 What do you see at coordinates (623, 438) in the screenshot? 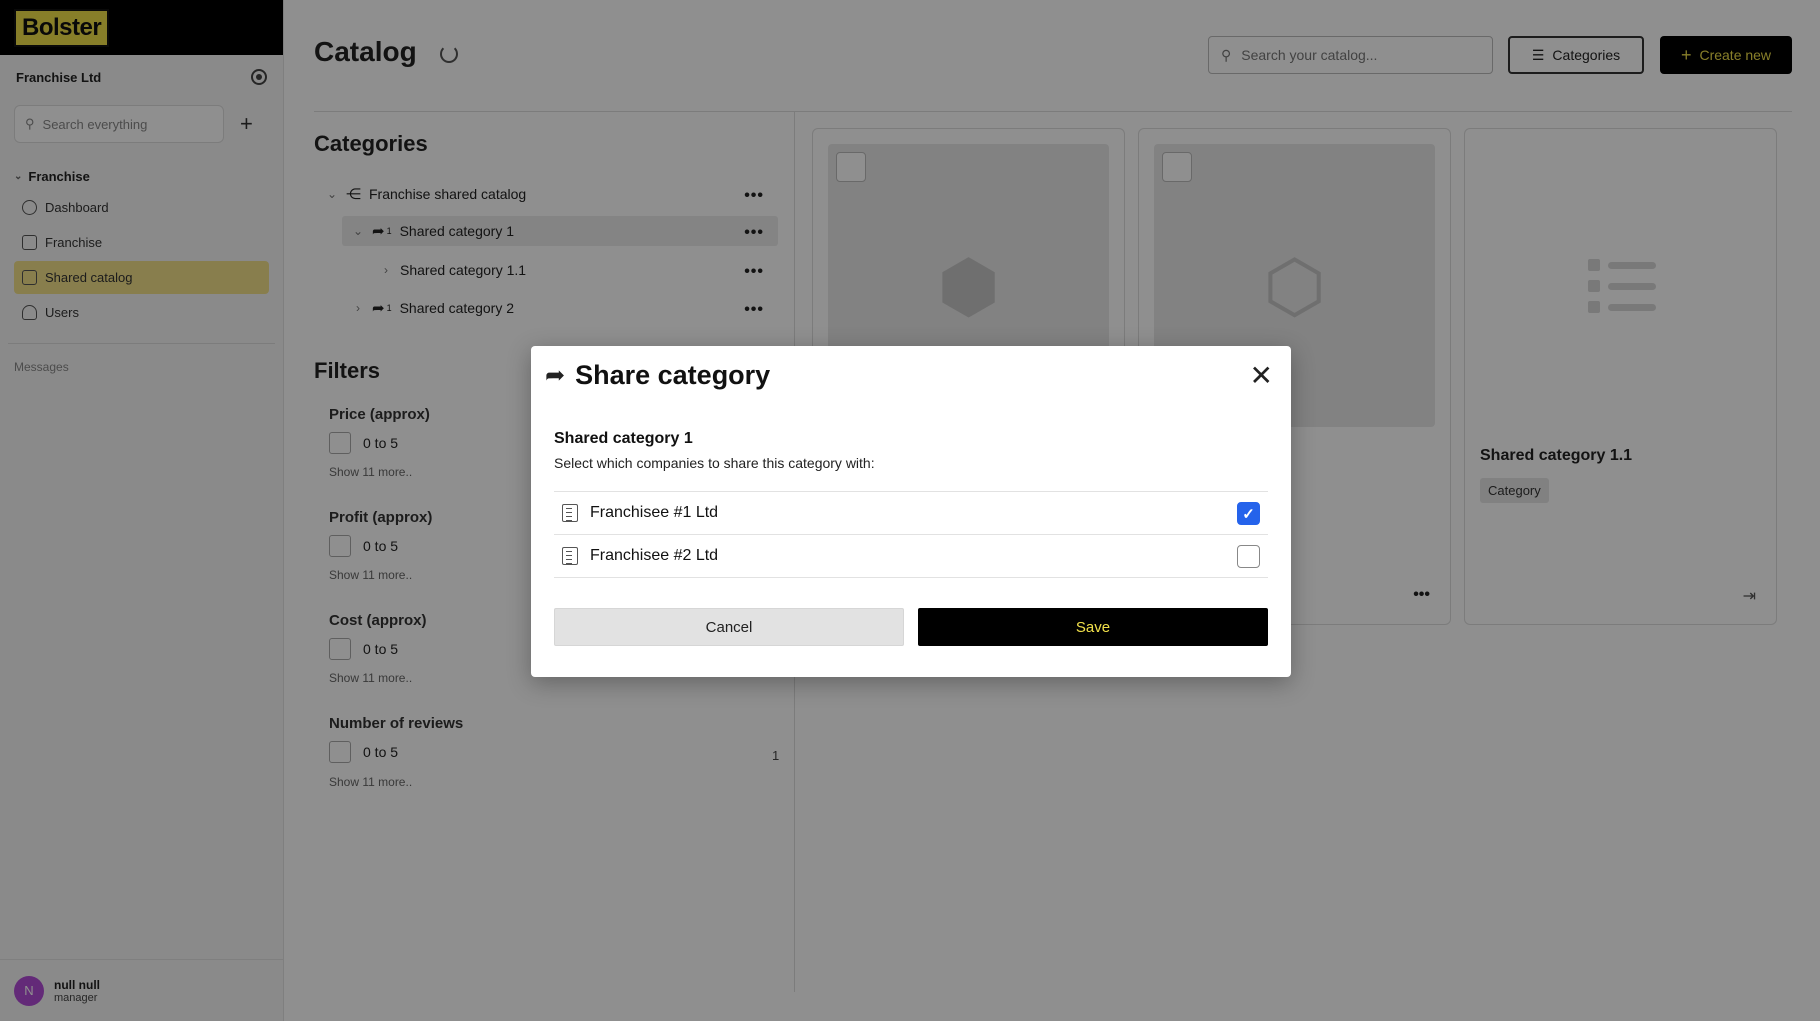
I see `modal-subtitle: Shared category 1` at bounding box center [623, 438].